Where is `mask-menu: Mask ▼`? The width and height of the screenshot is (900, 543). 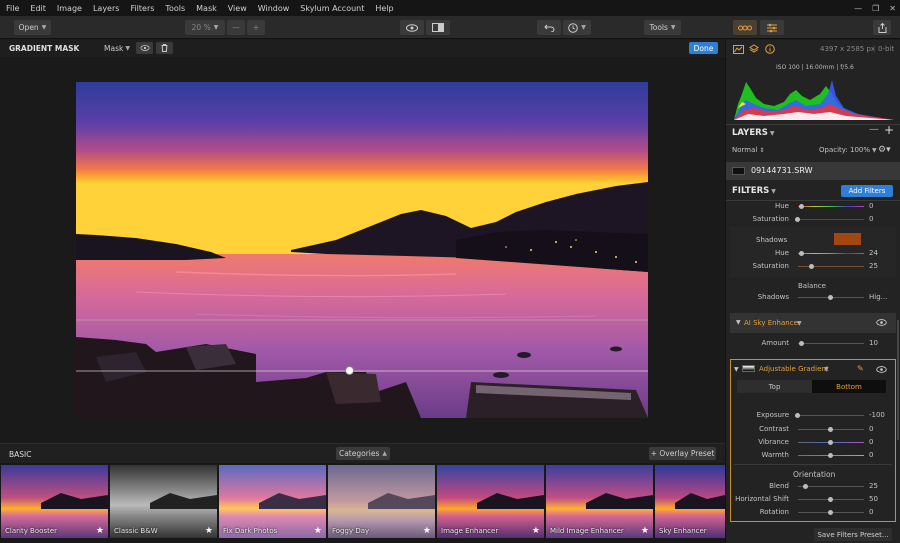
mask-menu: Mask ▼ is located at coordinates (117, 48).